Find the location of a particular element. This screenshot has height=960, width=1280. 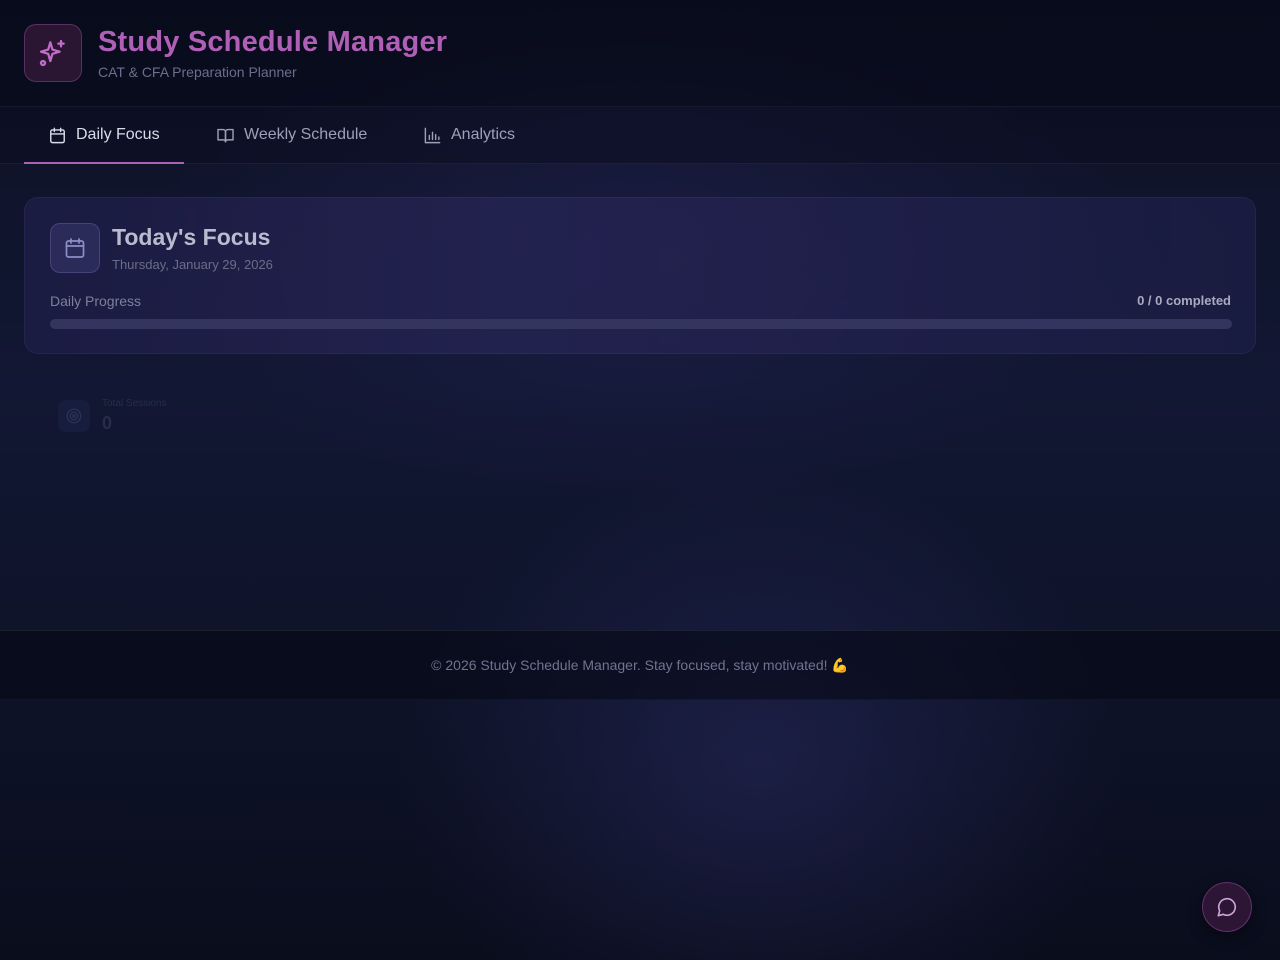

bar-chart-icon is located at coordinates (432, 135).